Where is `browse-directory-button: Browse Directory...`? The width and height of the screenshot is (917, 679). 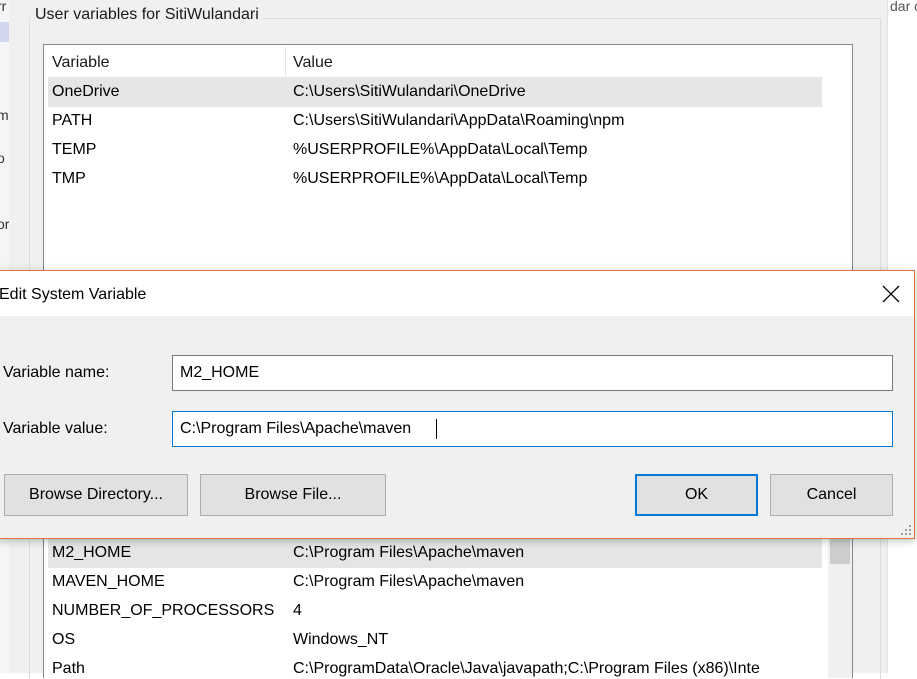 browse-directory-button: Browse Directory... is located at coordinates (96, 495).